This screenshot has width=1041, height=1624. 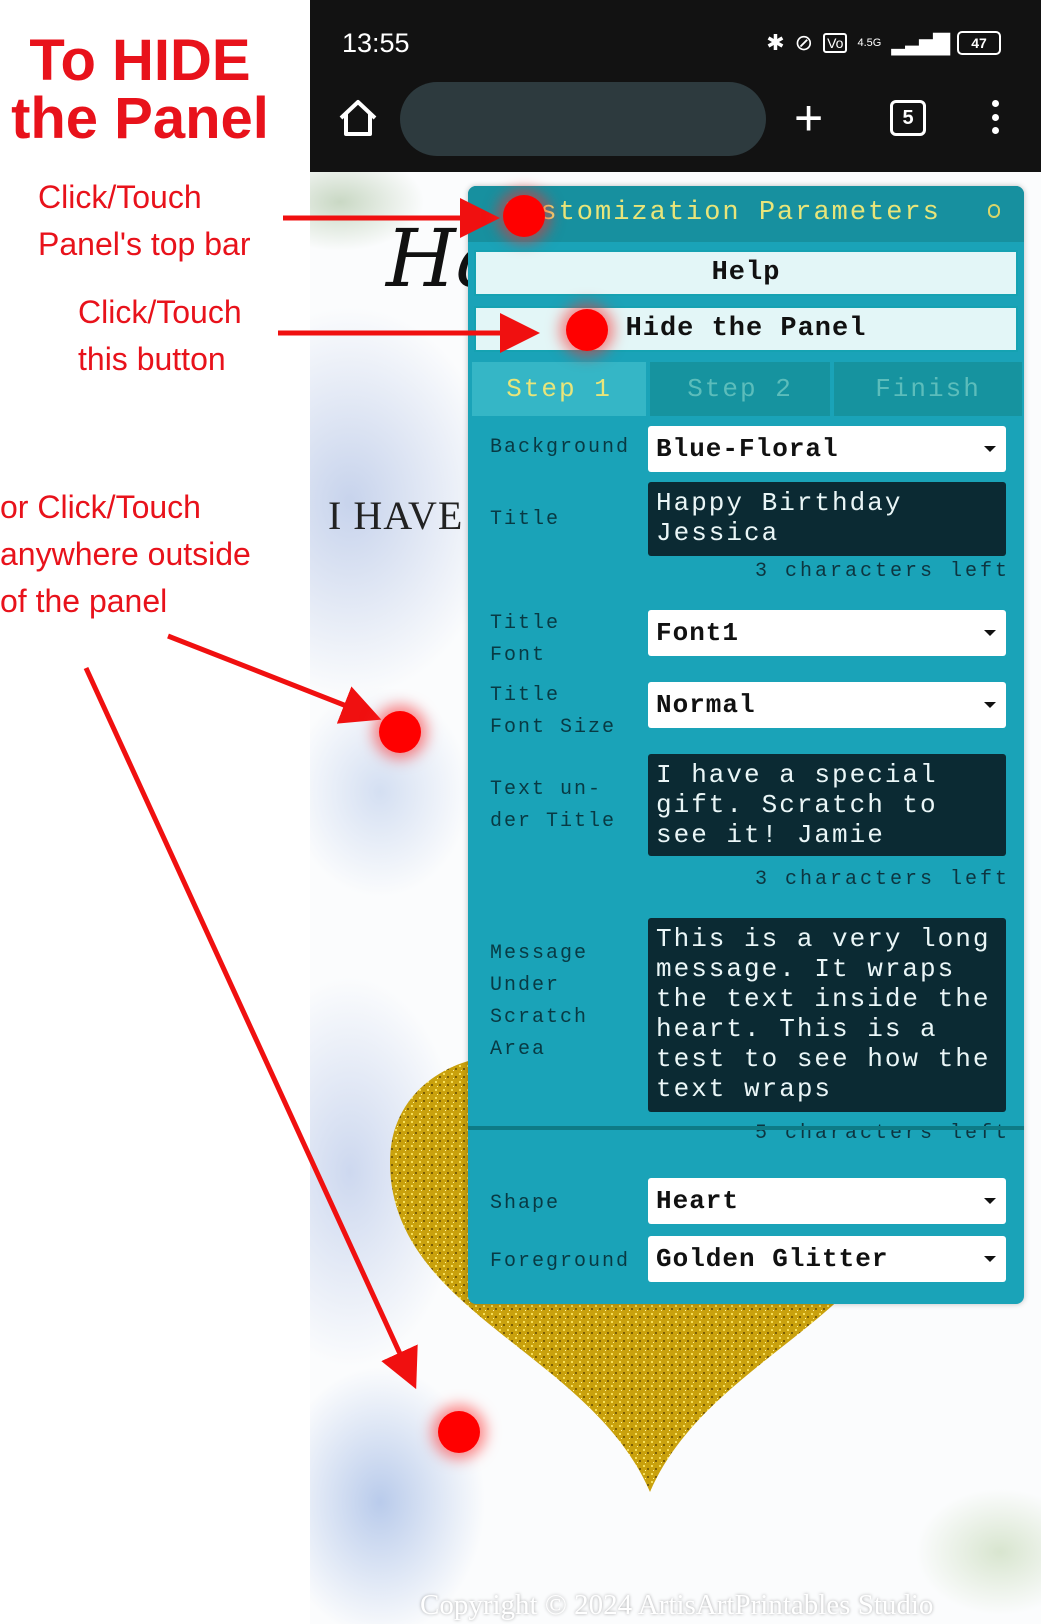 I want to click on touch-point-hide-button, so click(x=587, y=330).